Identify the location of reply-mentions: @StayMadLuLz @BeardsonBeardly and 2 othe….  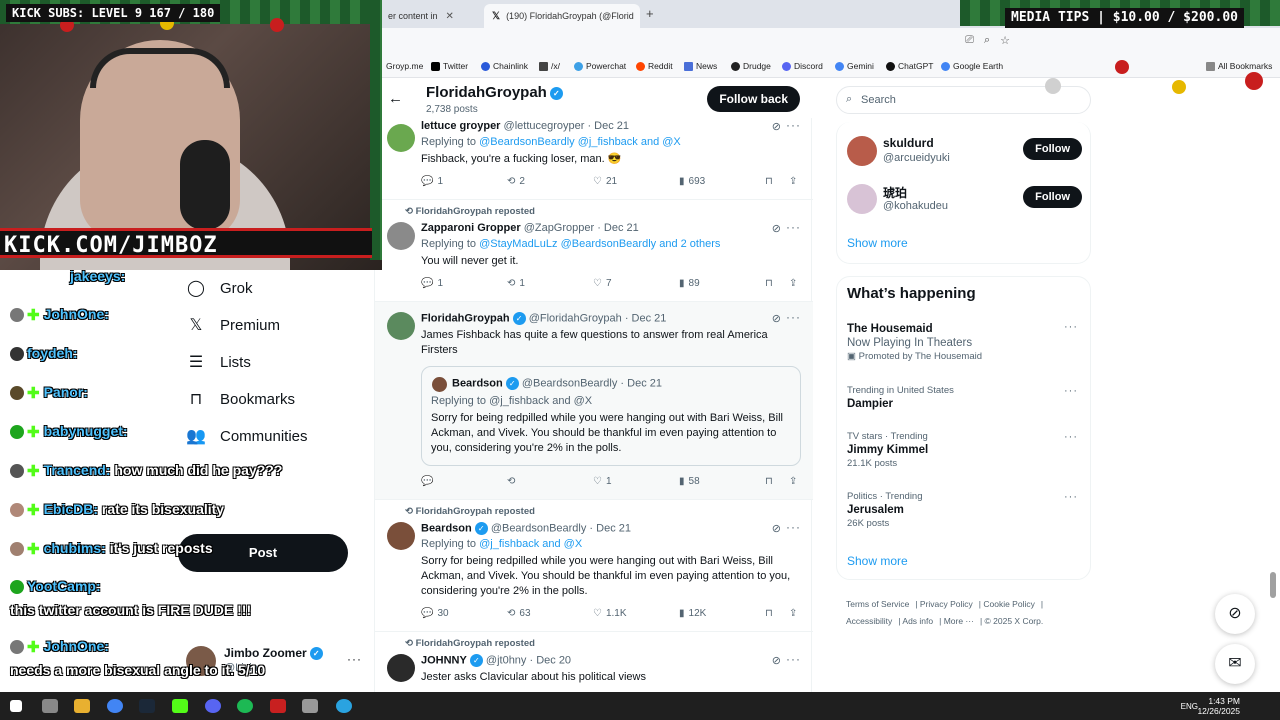
(599, 244).